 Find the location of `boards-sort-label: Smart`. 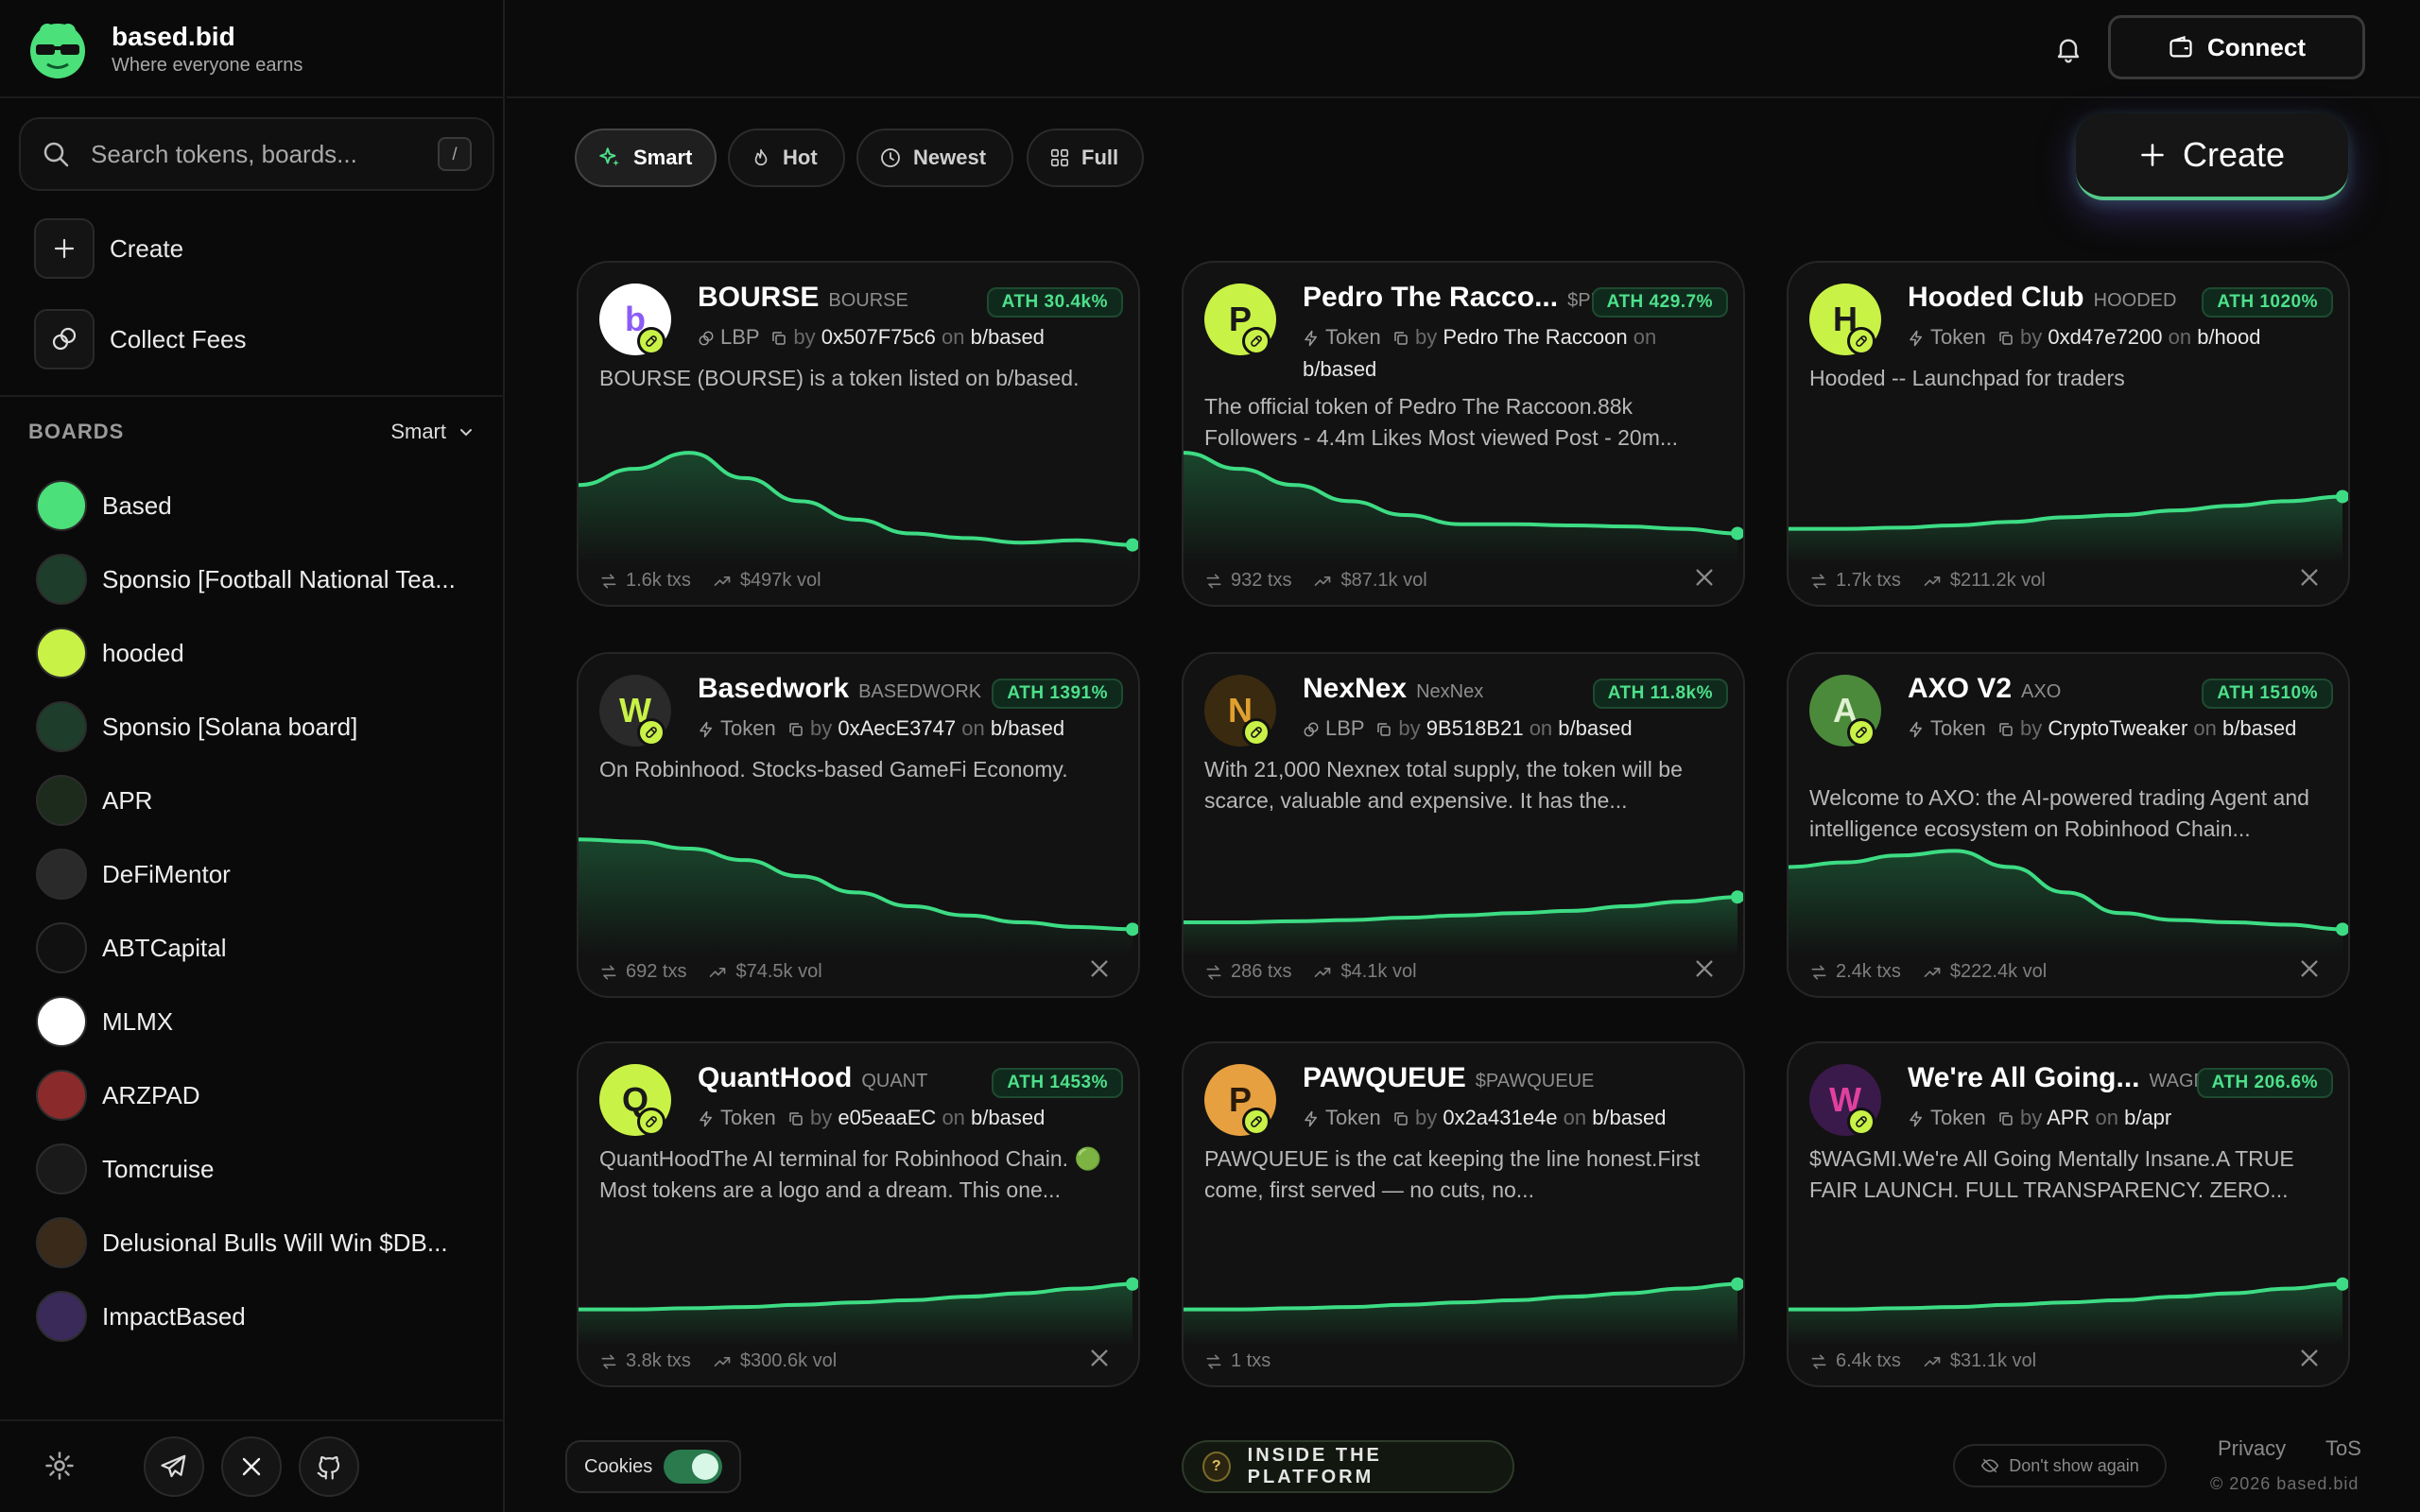

boards-sort-label: Smart is located at coordinates (418, 431).